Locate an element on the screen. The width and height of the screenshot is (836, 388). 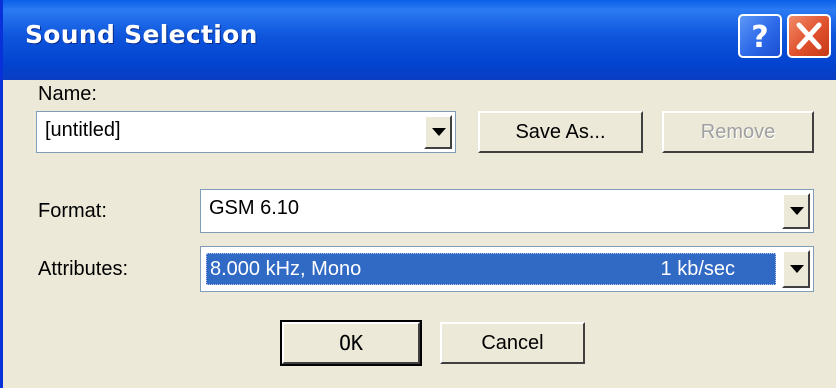
attributes-format-value: 8.000 kHz, Mono is located at coordinates (286, 269).